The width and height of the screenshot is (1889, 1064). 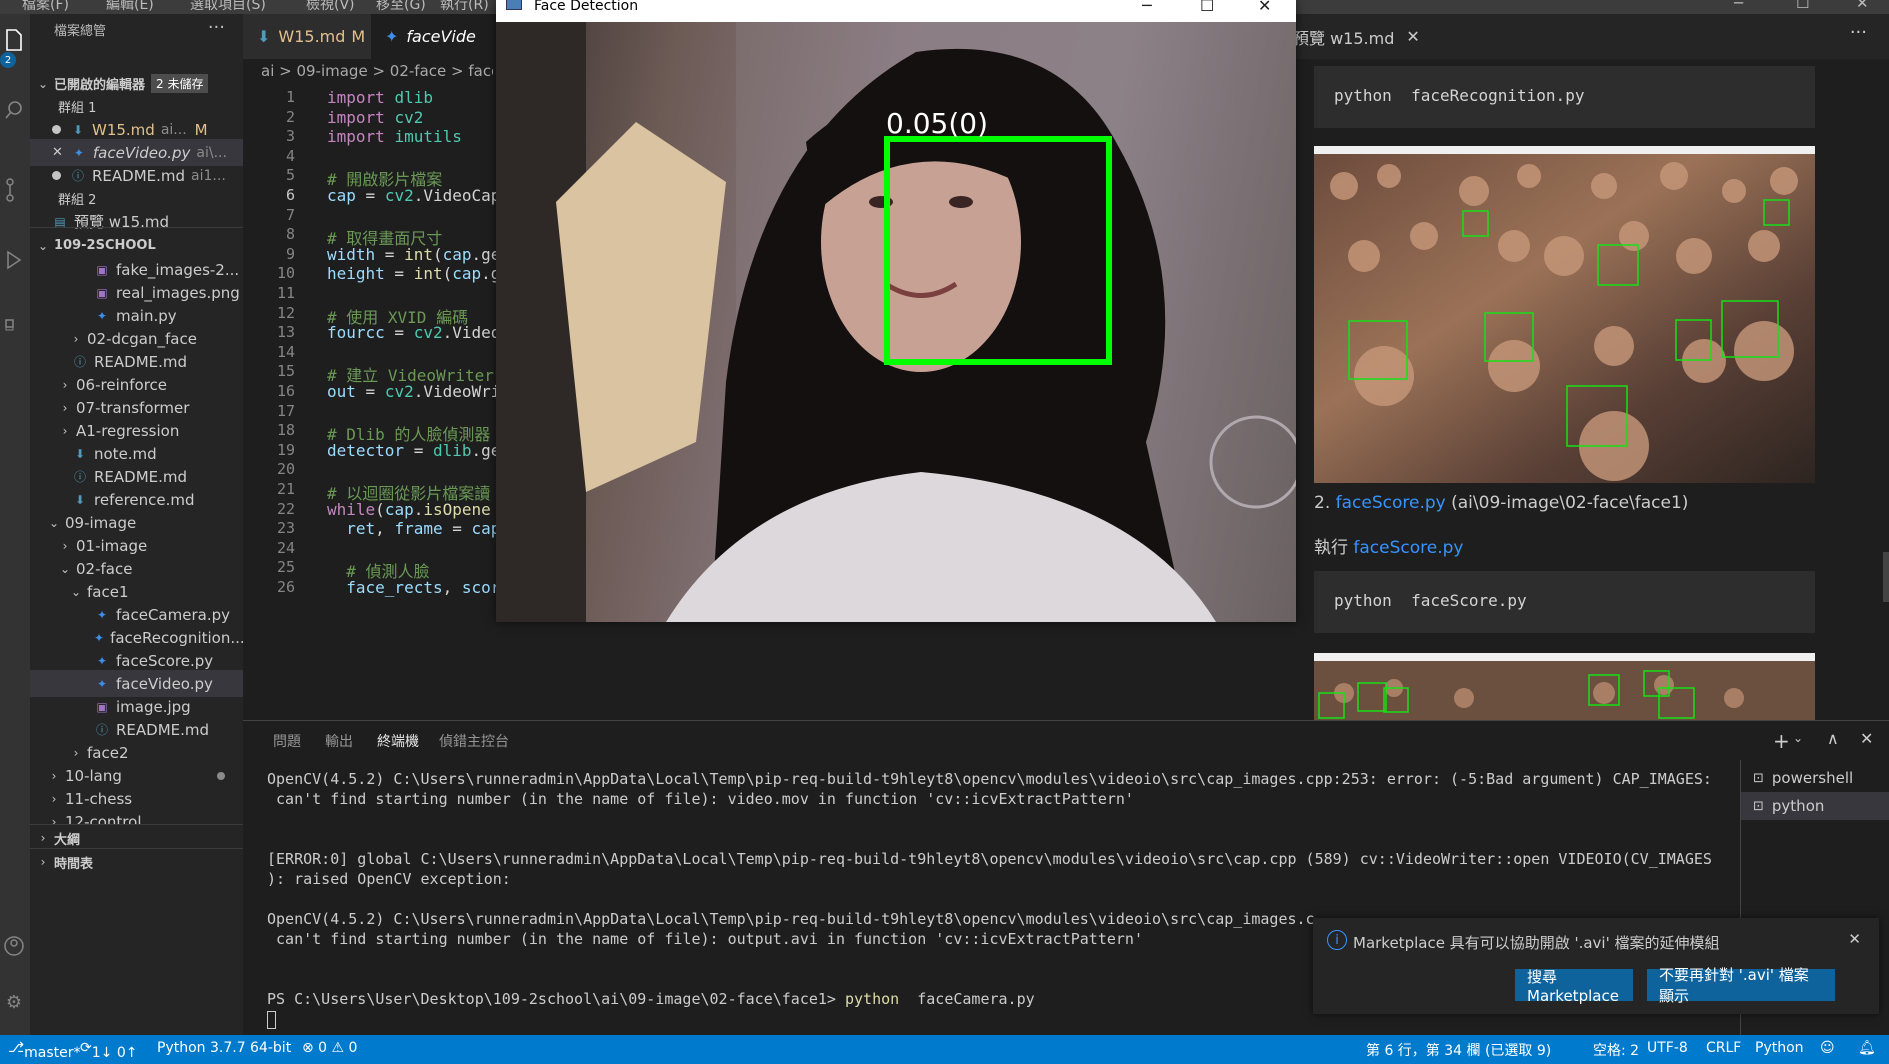 I want to click on search-icon, so click(x=14, y=110).